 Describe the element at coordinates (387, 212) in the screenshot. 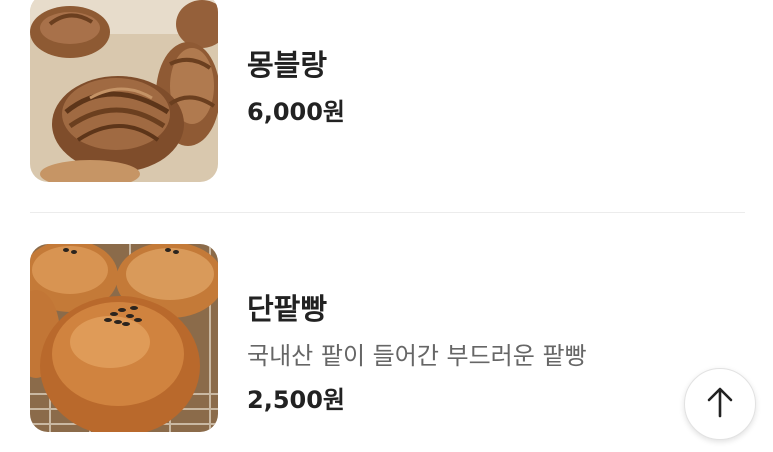

I see `divider` at that location.